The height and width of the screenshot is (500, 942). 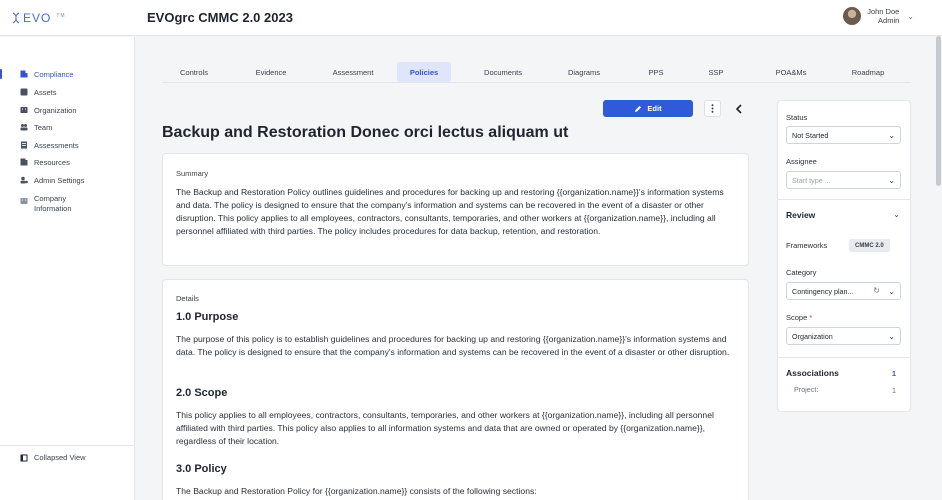 I want to click on scope-select: Organization ⌄, so click(x=843, y=336).